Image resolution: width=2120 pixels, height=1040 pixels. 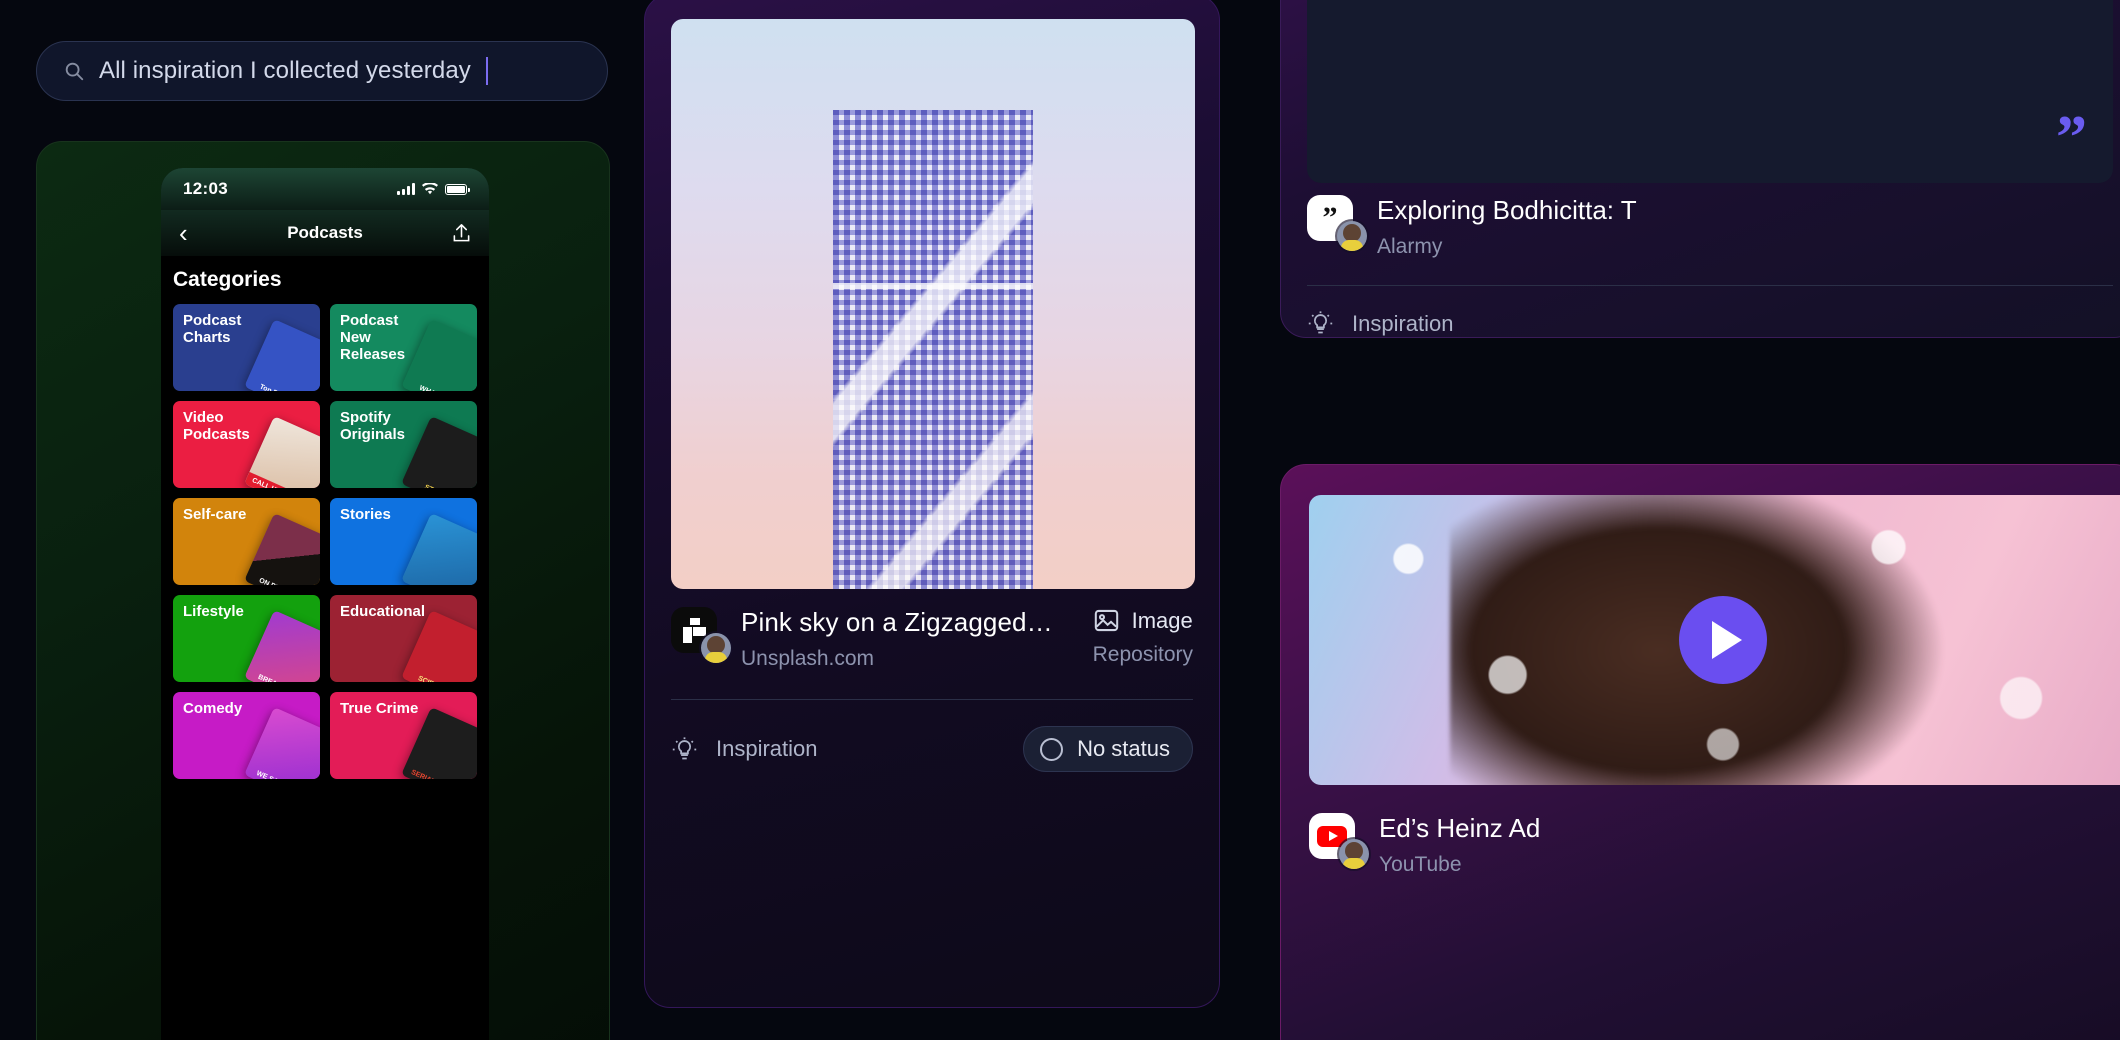 What do you see at coordinates (1420, 864) in the screenshot?
I see `card-source: YouTube` at bounding box center [1420, 864].